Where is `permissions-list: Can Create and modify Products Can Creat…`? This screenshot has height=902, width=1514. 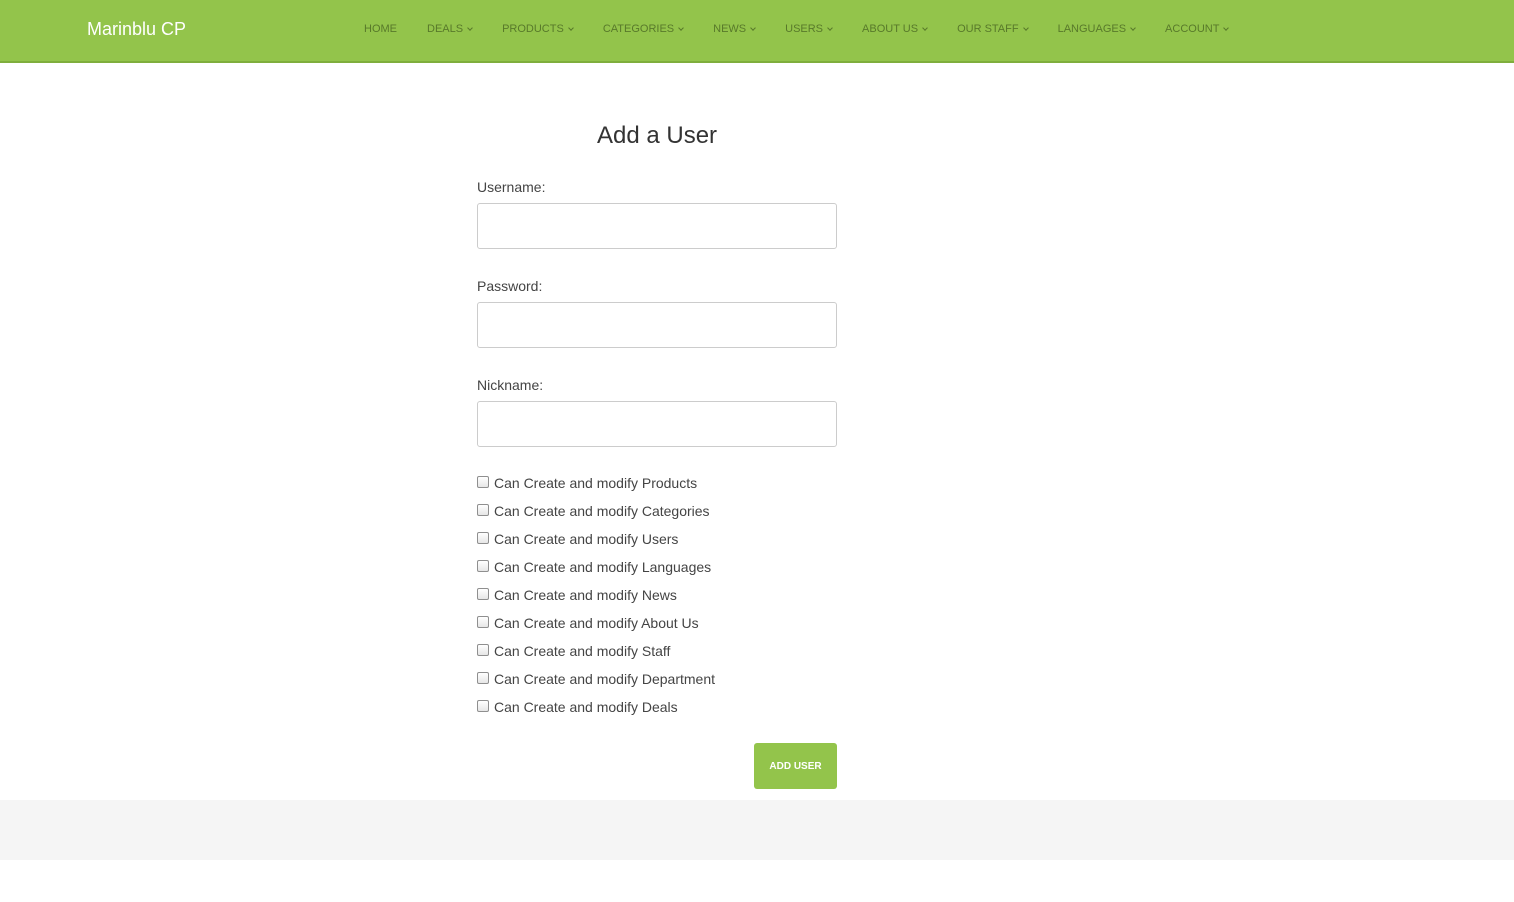 permissions-list: Can Create and modify Products Can Creat… is located at coordinates (657, 595).